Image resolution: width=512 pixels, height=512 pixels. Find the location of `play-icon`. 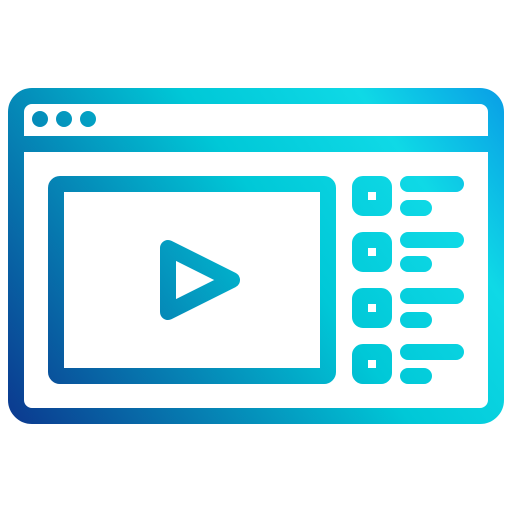

play-icon is located at coordinates (200, 280).